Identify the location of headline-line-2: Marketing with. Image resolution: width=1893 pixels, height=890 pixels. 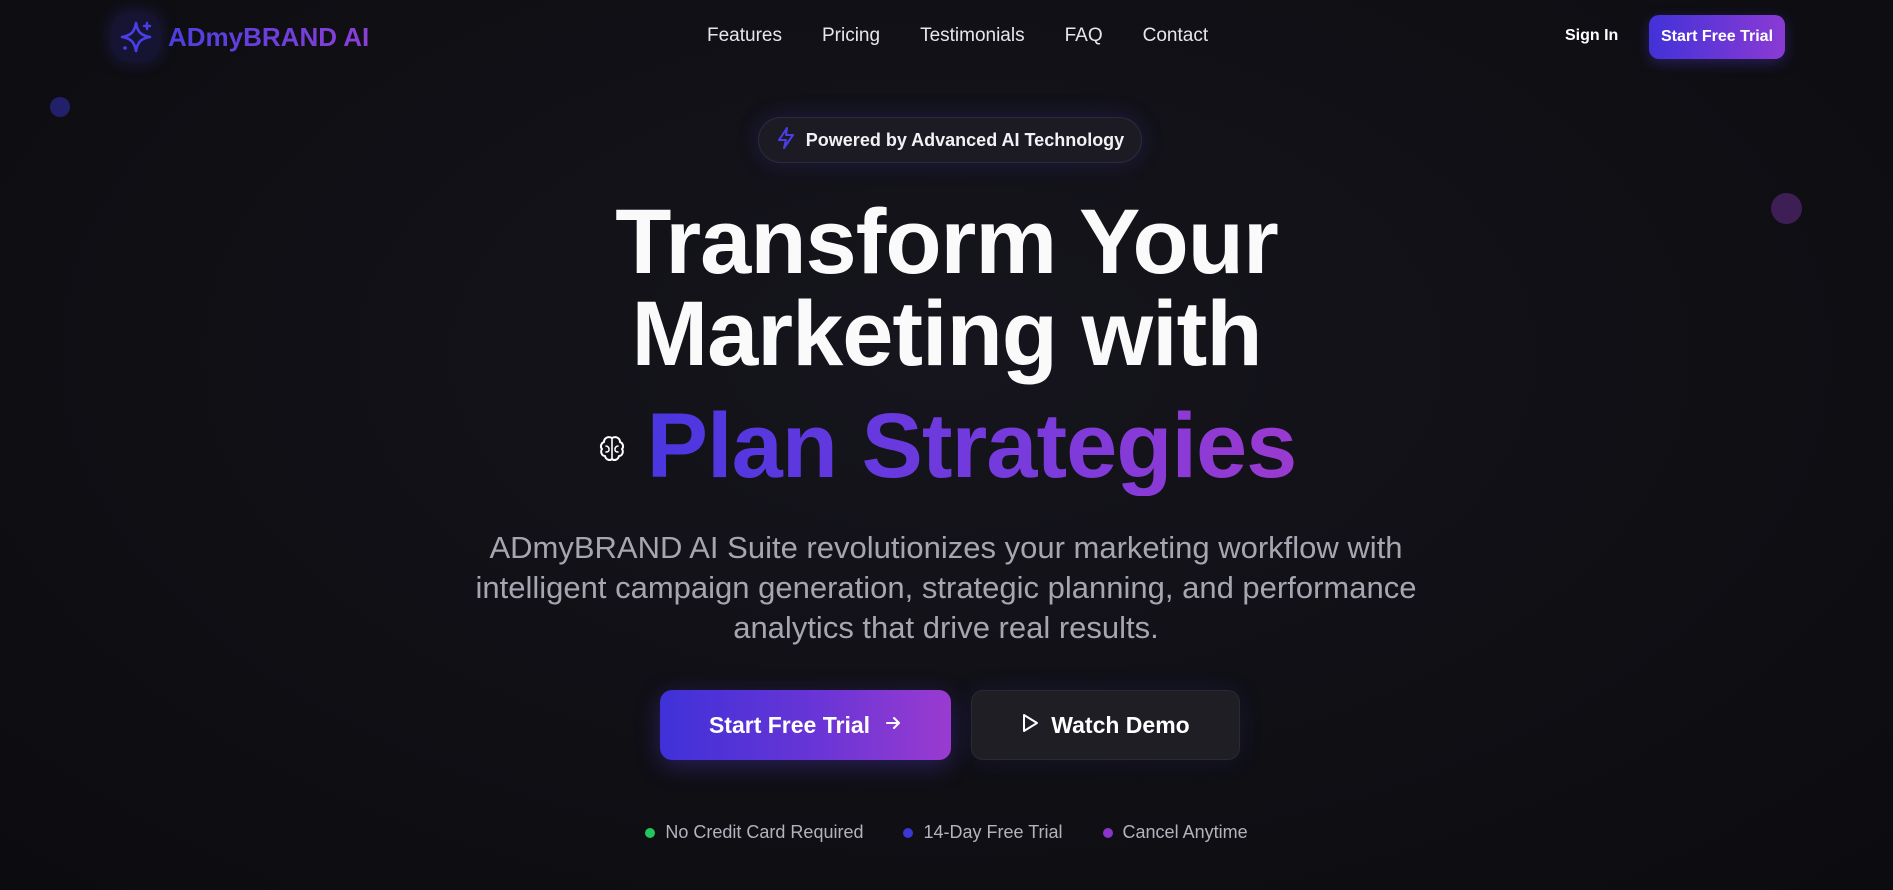
(946, 334).